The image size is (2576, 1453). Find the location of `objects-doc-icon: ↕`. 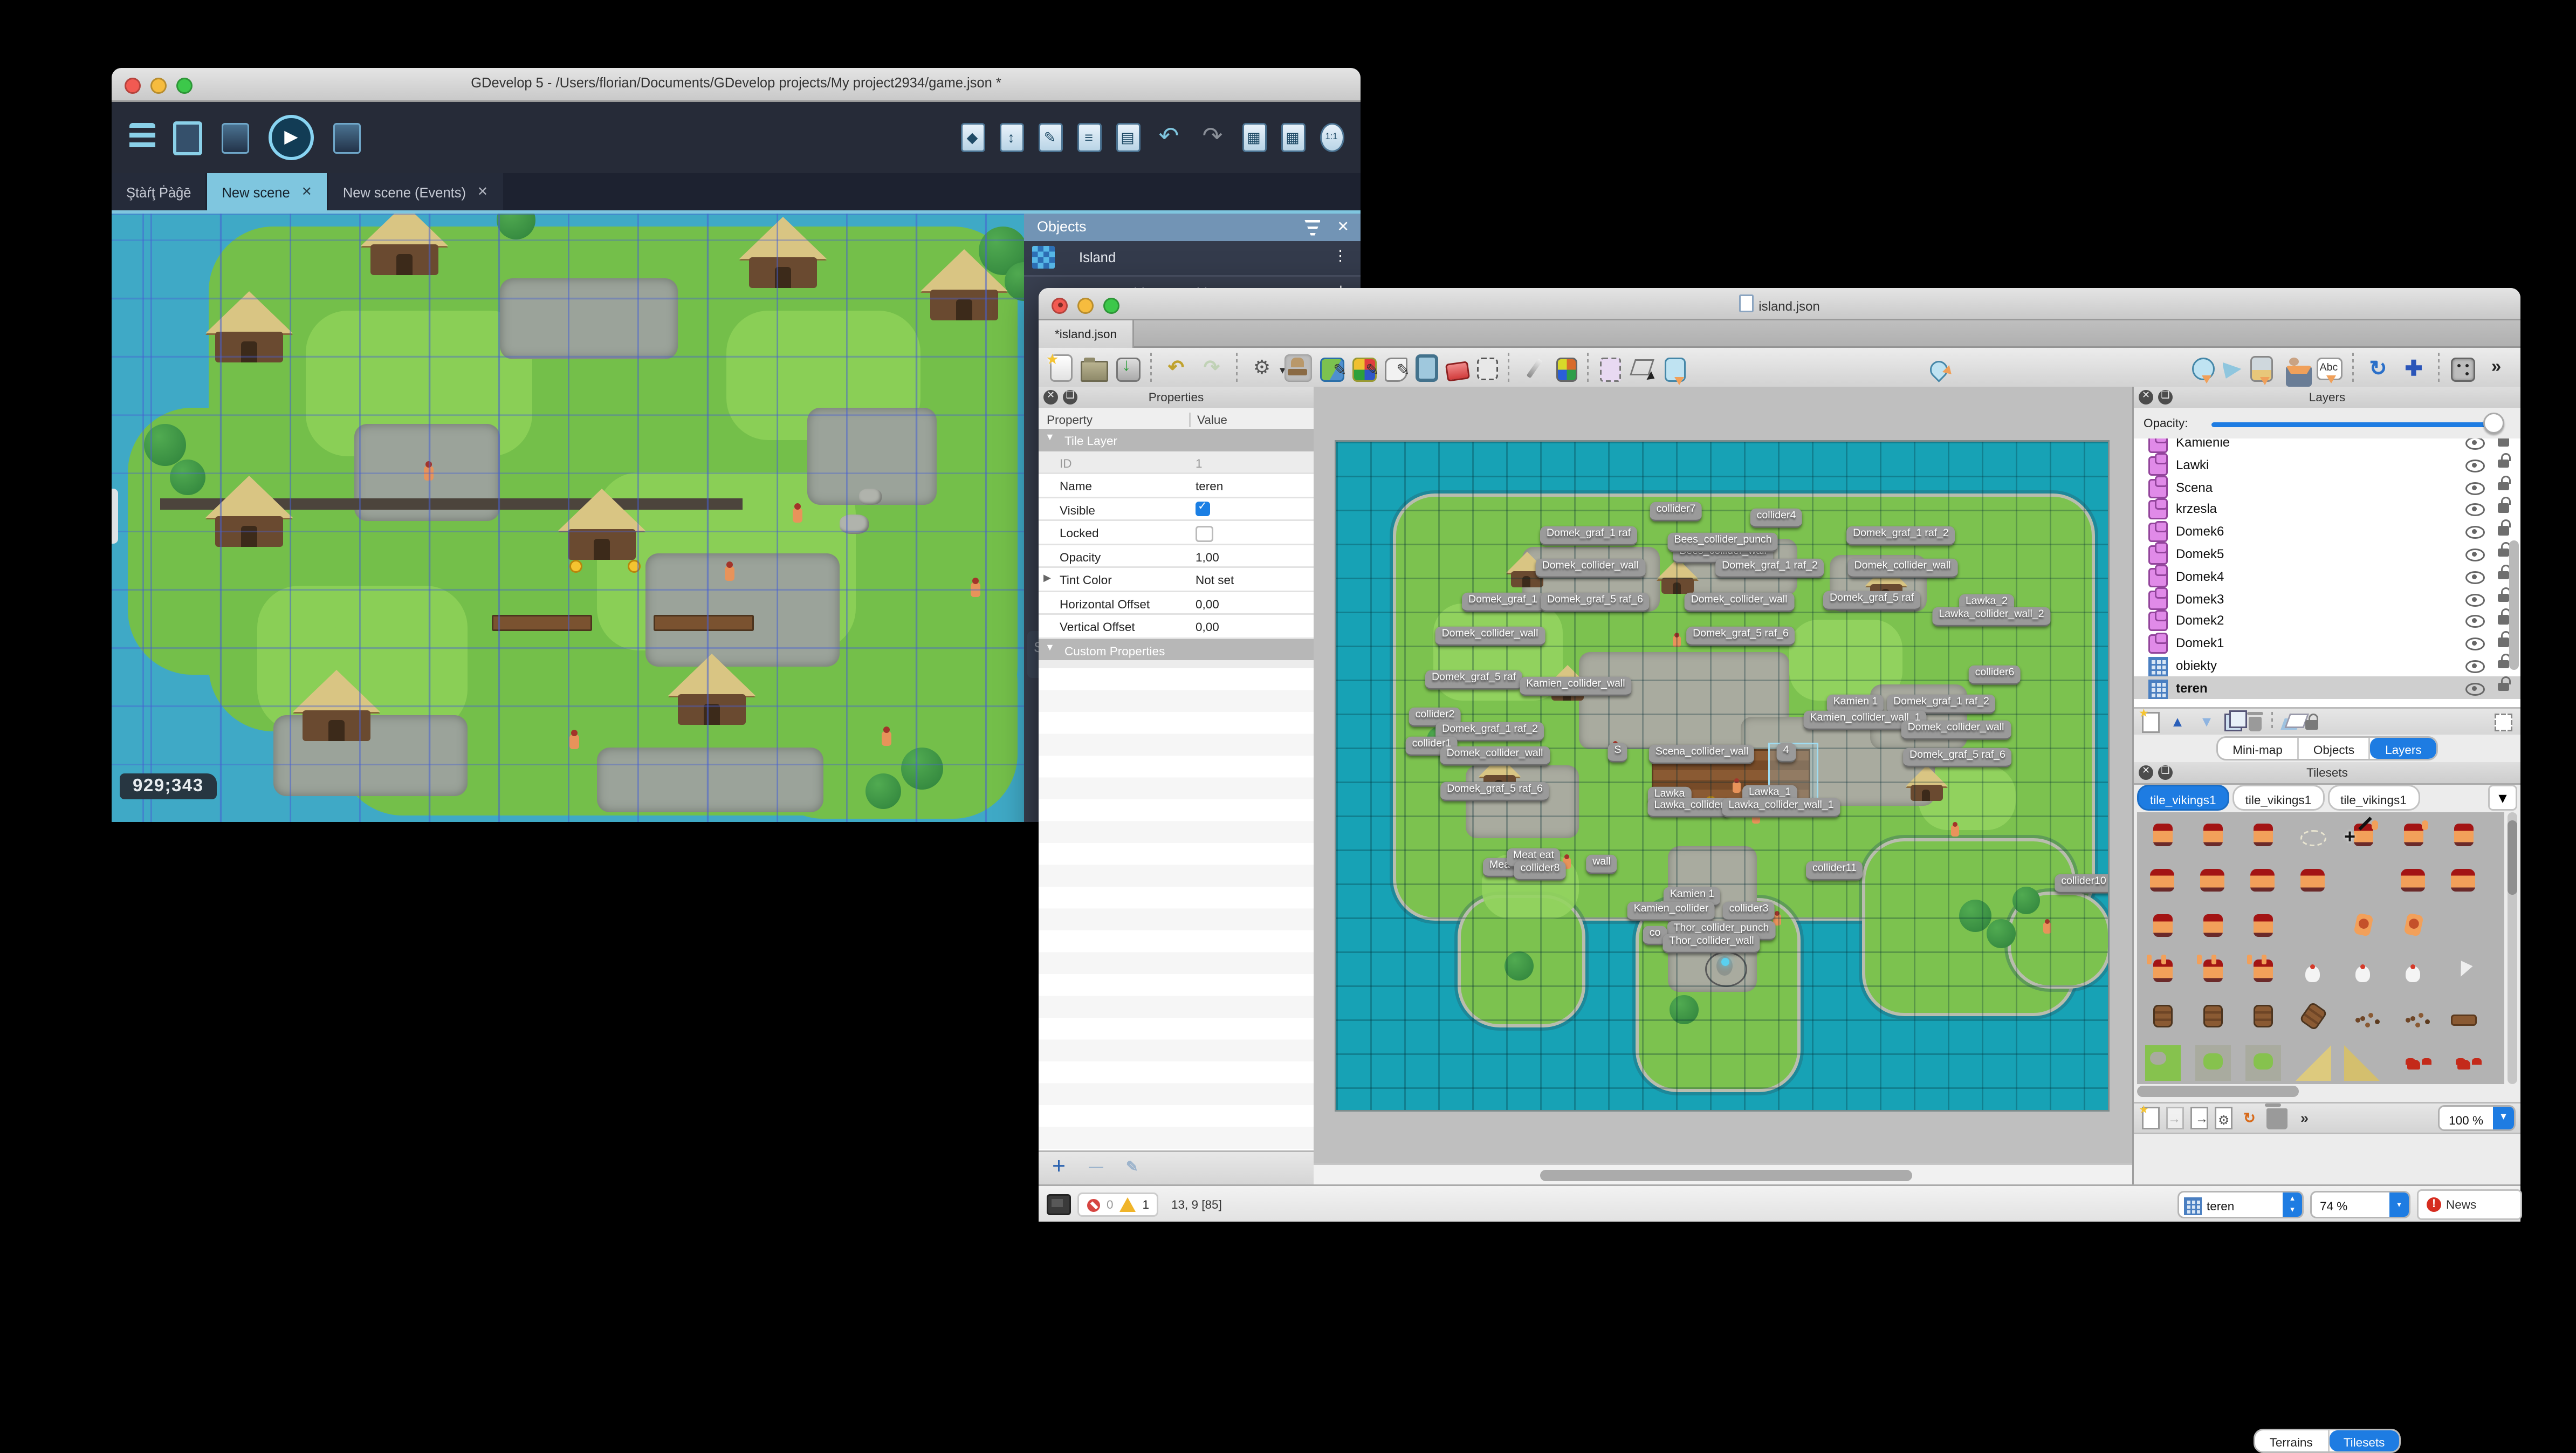

objects-doc-icon: ↕ is located at coordinates (1011, 137).